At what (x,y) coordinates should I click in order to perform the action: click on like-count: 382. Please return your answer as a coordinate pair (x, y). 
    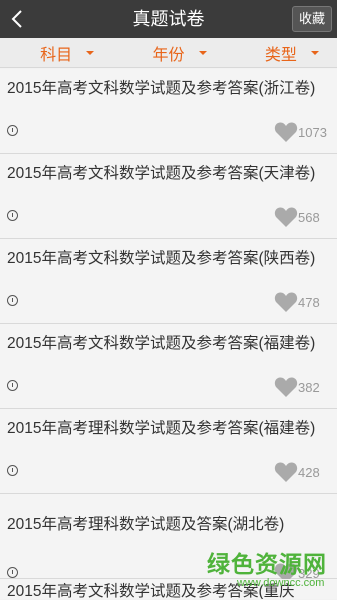
    Looking at the image, I should click on (309, 387).